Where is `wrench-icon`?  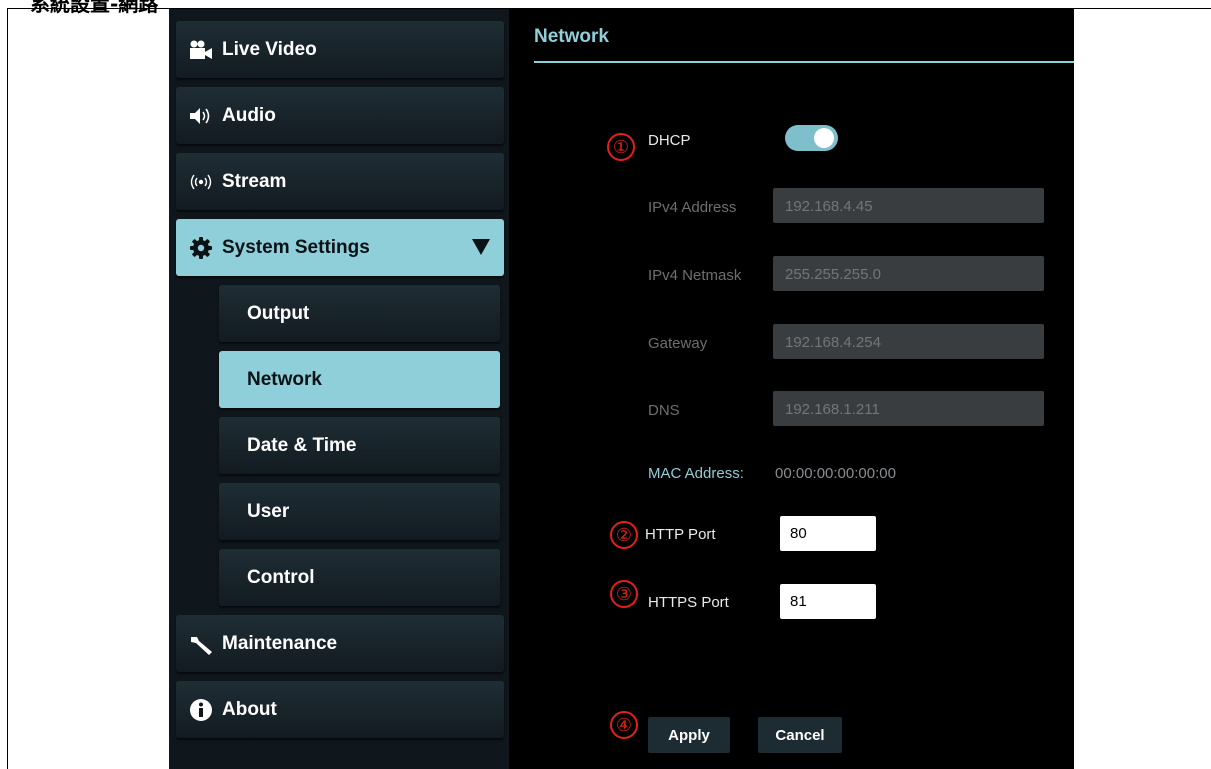 wrench-icon is located at coordinates (201, 644).